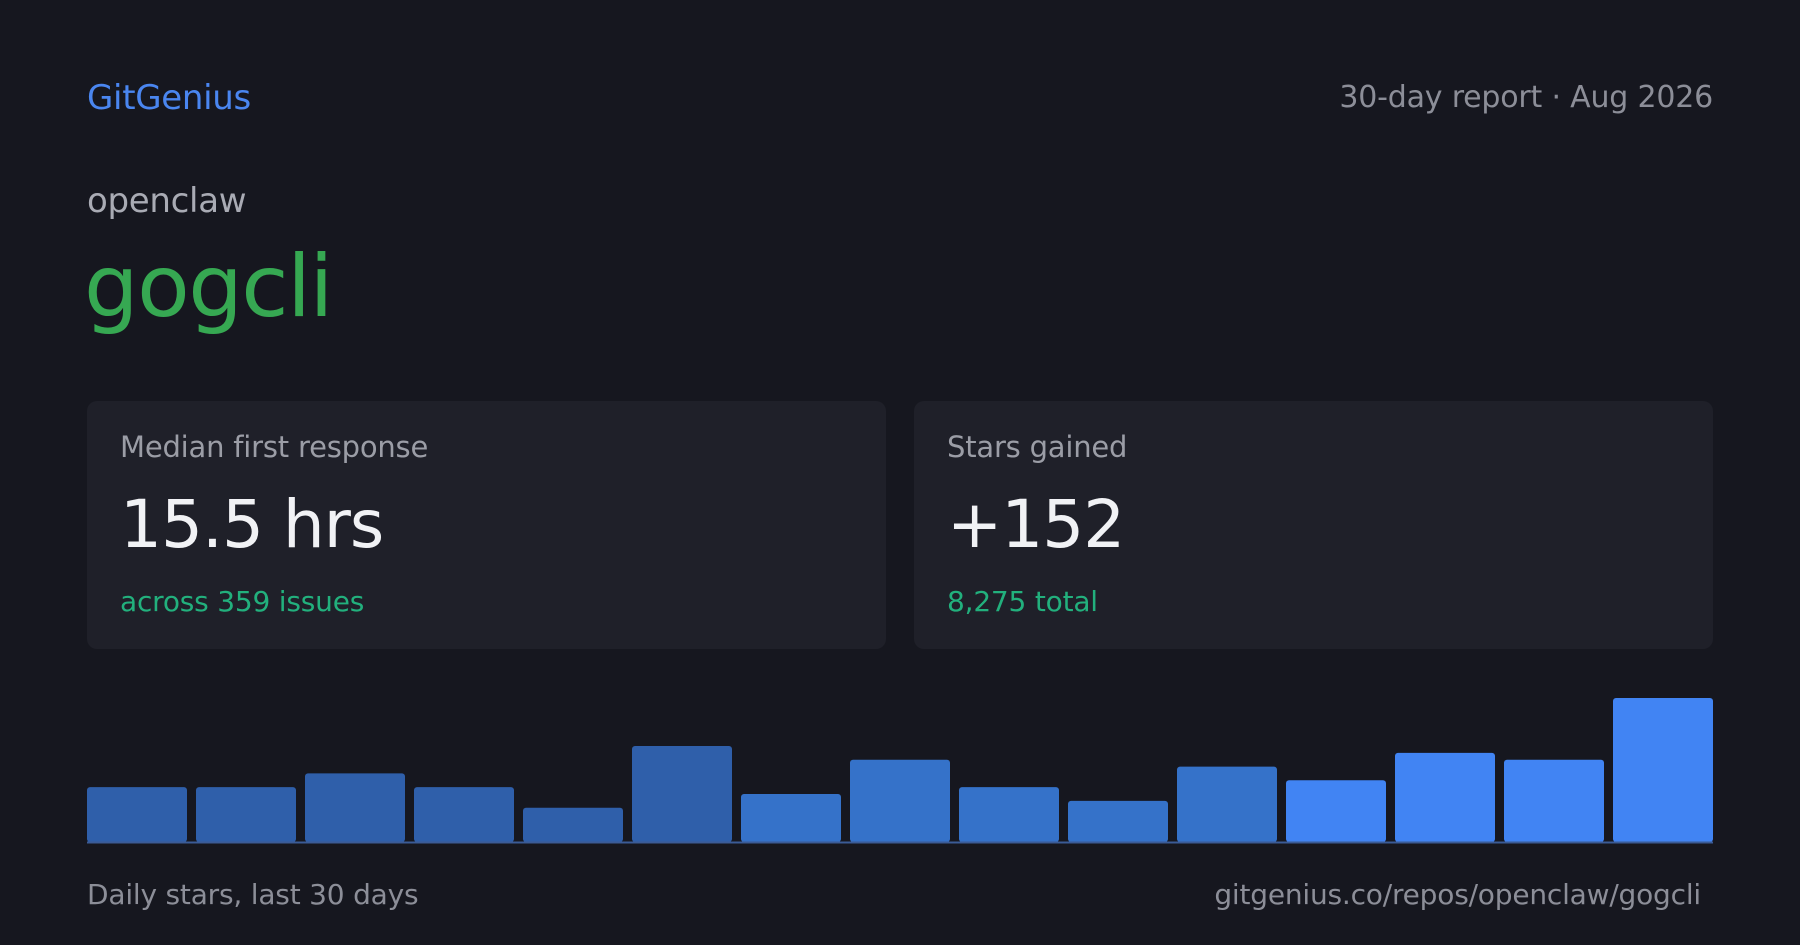 The width and height of the screenshot is (1800, 945). Describe the element at coordinates (252, 524) in the screenshot. I see `median-response-value: 15.5 hrs` at that location.